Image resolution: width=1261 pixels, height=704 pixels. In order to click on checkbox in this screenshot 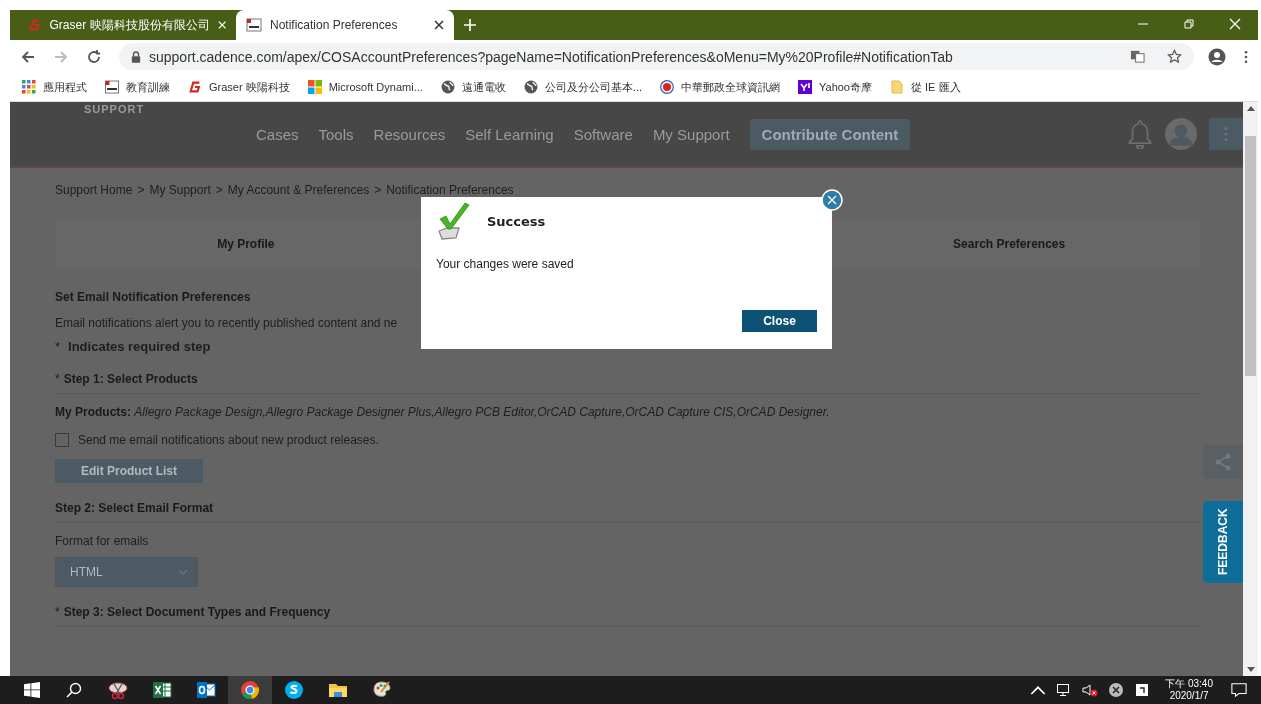, I will do `click(62, 440)`.